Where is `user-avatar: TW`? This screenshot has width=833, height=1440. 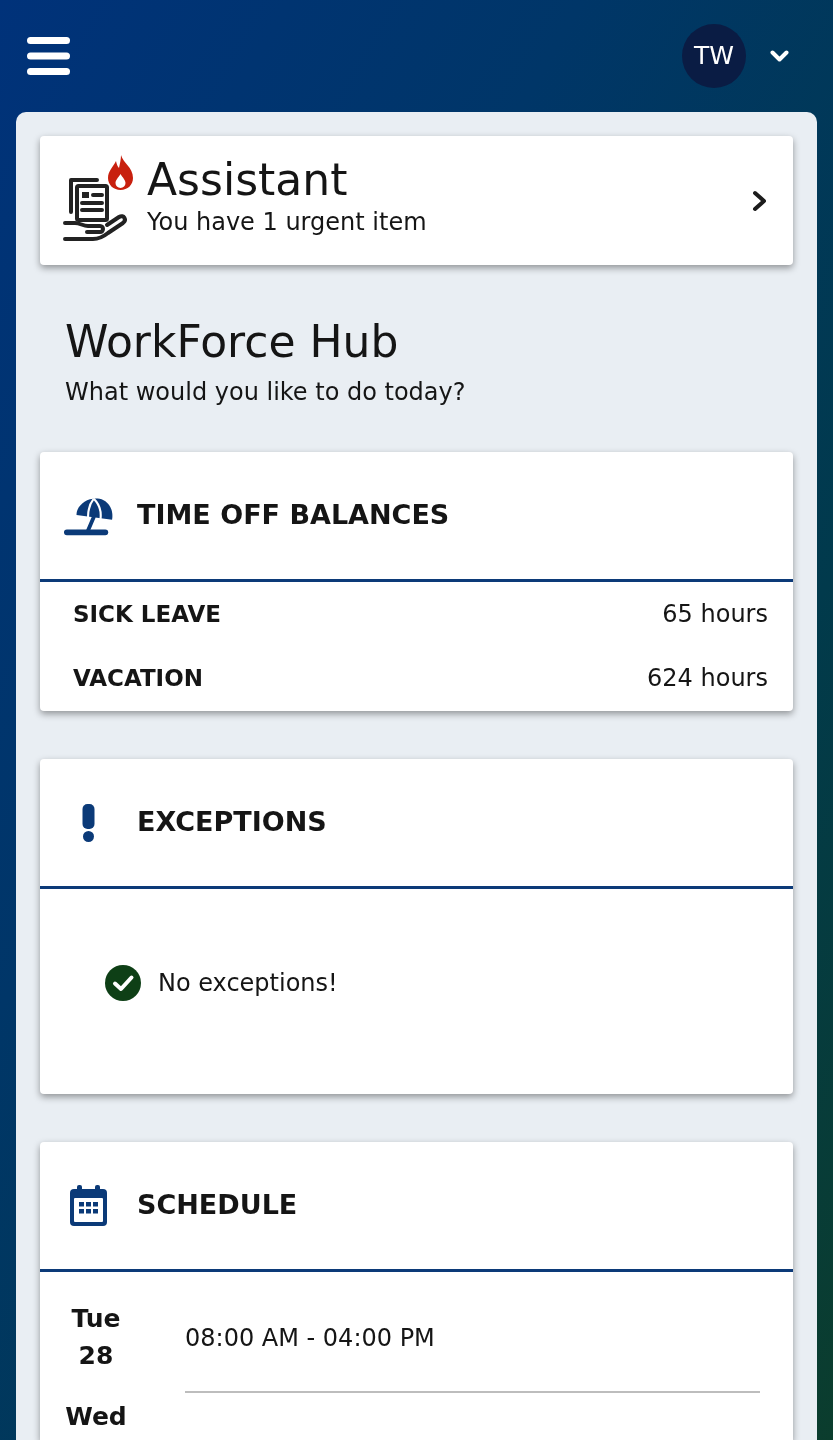 user-avatar: TW is located at coordinates (714, 56).